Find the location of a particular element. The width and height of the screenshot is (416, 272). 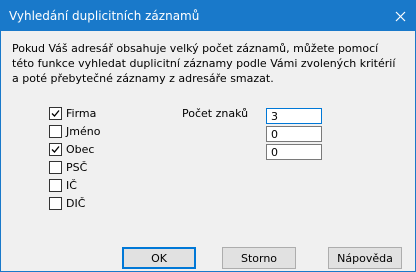

help-button: Nápověda is located at coordinates (365, 258).